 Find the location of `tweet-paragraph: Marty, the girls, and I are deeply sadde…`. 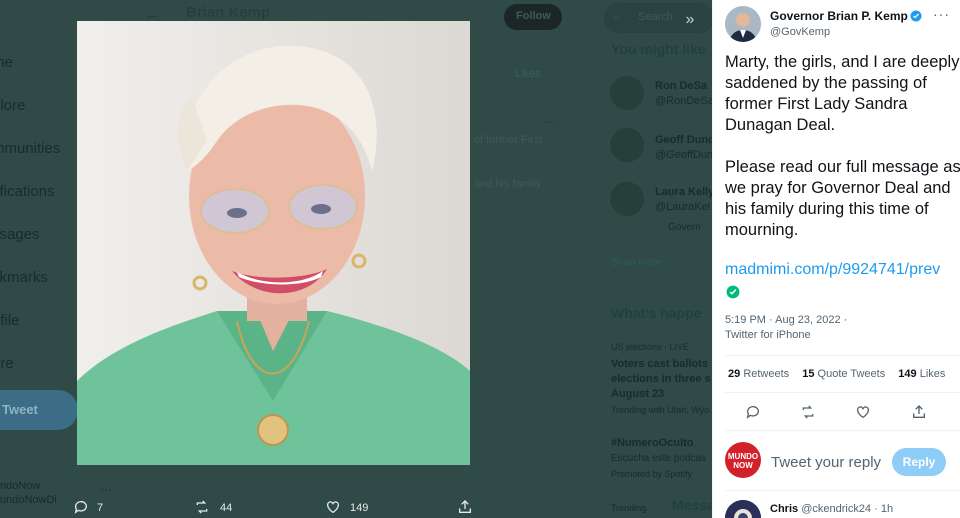

tweet-paragraph: Marty, the girls, and I are deeply sadde… is located at coordinates (842, 93).